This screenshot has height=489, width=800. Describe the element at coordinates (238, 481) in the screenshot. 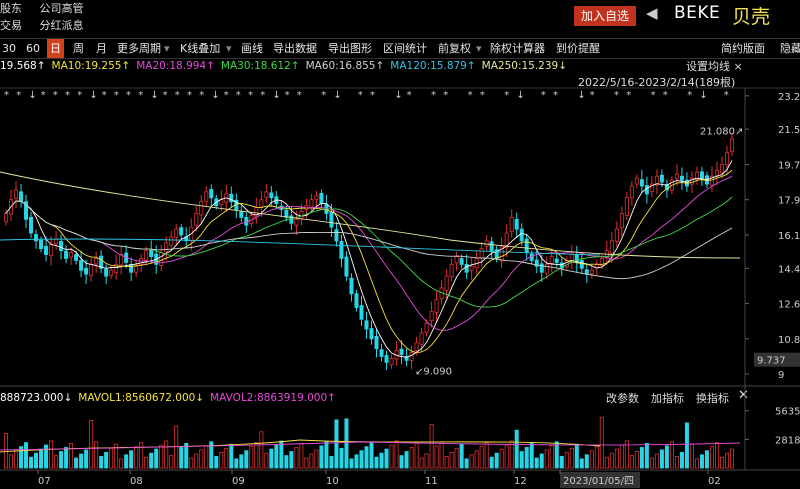

I see `x-axis-label: 09` at that location.